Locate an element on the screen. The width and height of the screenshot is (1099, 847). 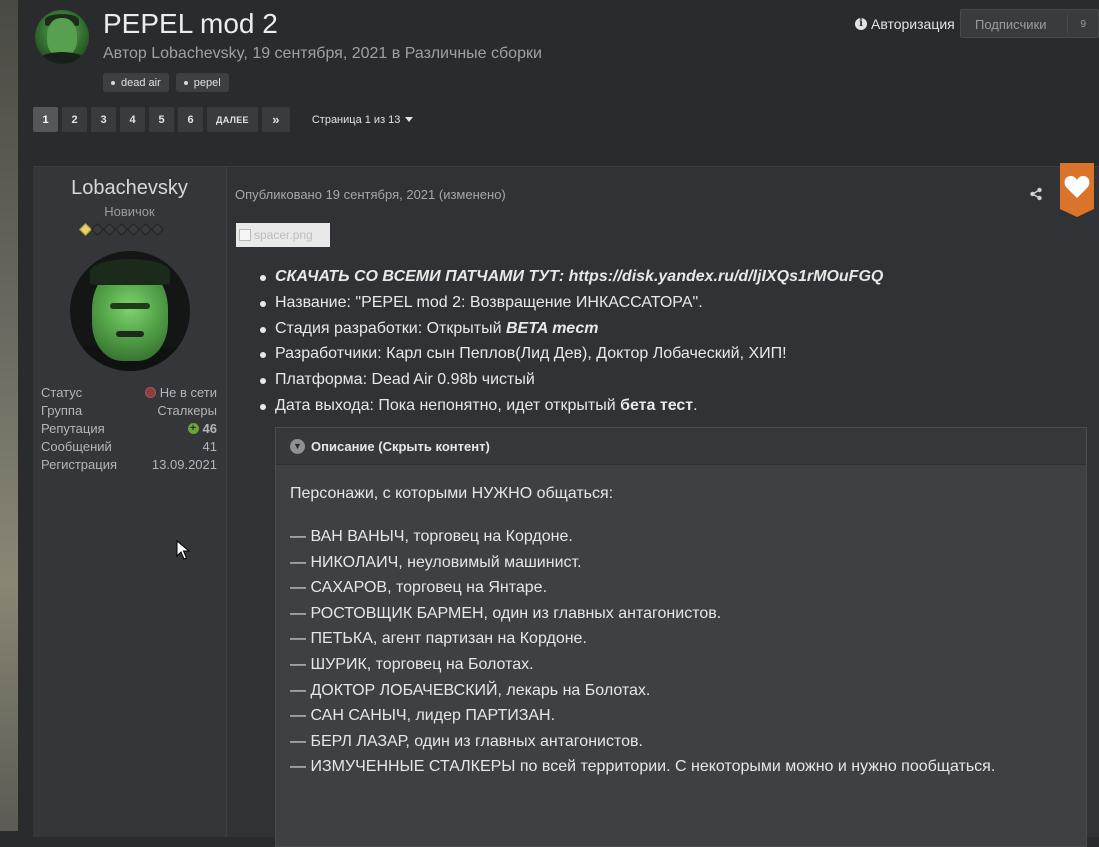
spacer-alt-text: spacer.png is located at coordinates (283, 235).